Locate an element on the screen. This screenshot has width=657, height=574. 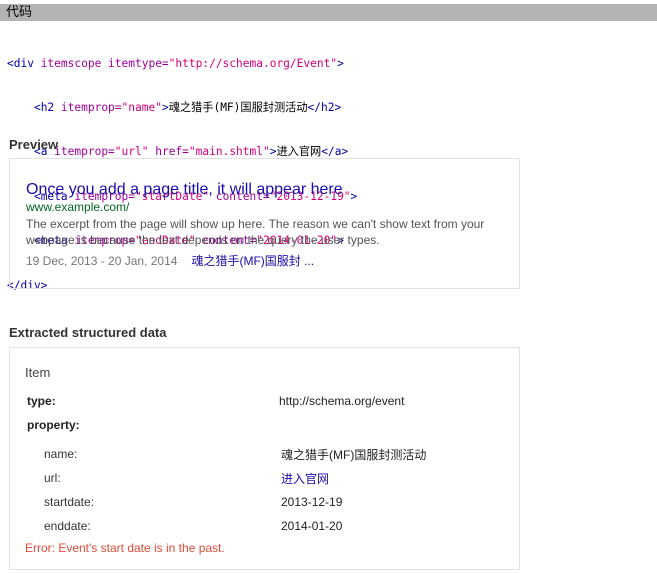
type-label: type: is located at coordinates (41, 401).